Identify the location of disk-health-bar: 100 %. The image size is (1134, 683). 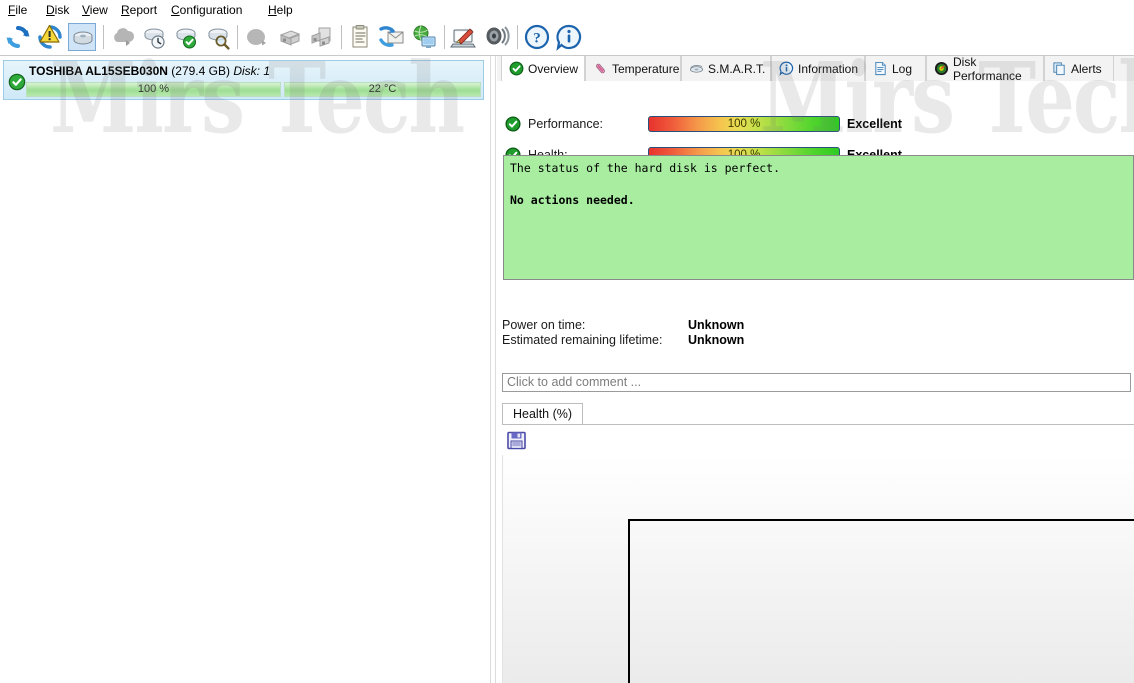
(153, 89).